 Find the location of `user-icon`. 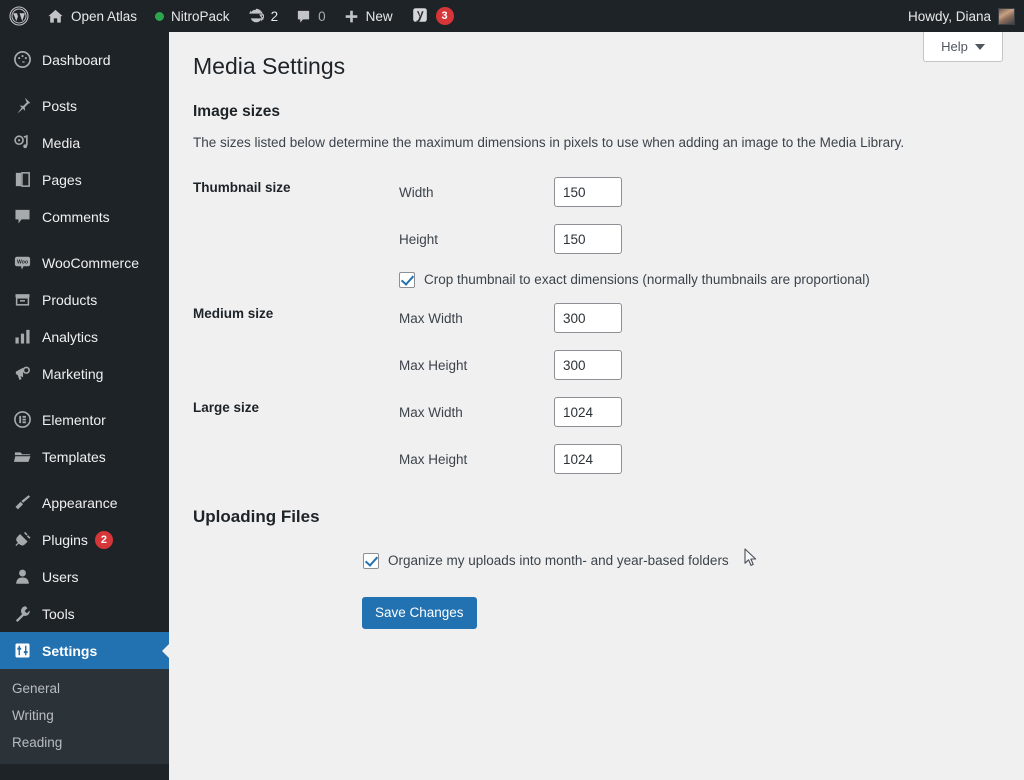

user-icon is located at coordinates (22, 577).